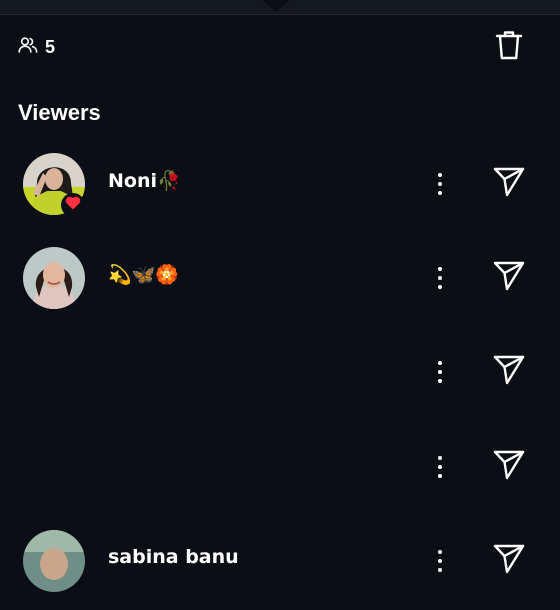 Image resolution: width=560 pixels, height=610 pixels. I want to click on section-title: Viewers, so click(59, 112).